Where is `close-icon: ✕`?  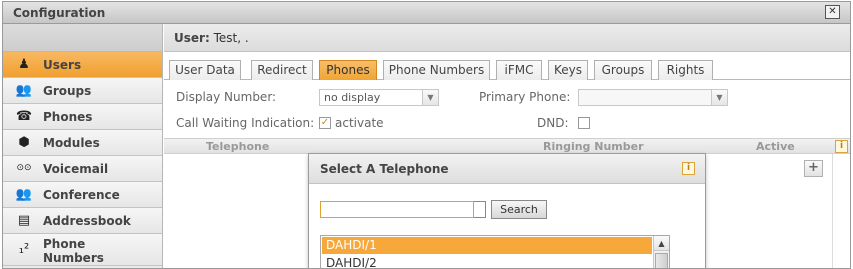 close-icon: ✕ is located at coordinates (832, 12).